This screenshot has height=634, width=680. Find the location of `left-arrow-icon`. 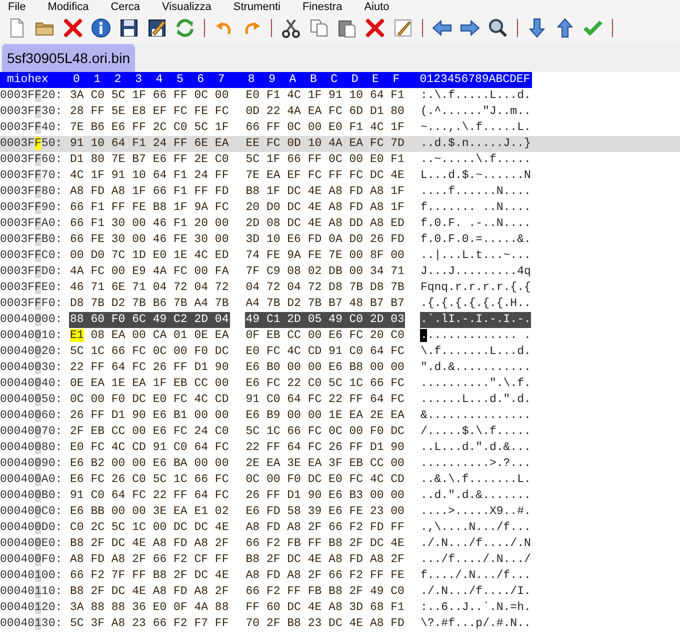

left-arrow-icon is located at coordinates (442, 28).